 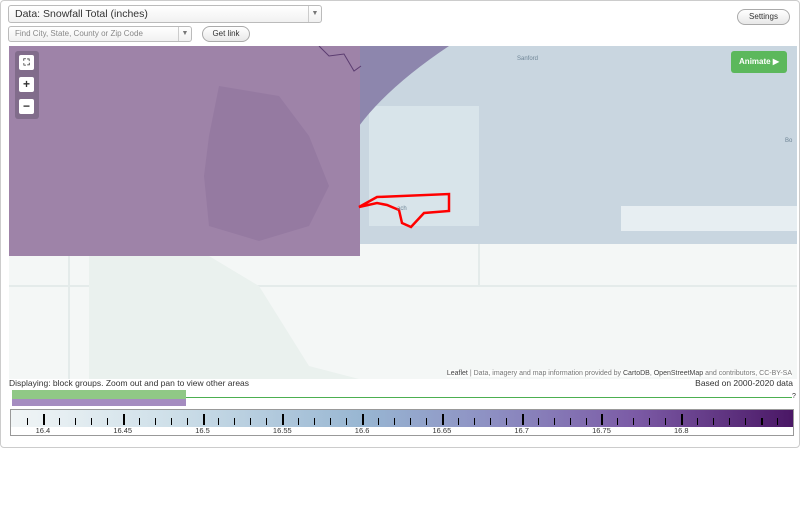 I want to click on location-search-placeholder: Find City, State, County or Zip Code, so click(x=79, y=33).